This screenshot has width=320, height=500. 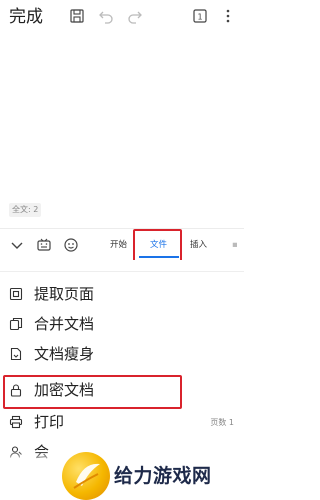 I want to click on menu-item-extract-pages: 提取页面, so click(x=122, y=295).